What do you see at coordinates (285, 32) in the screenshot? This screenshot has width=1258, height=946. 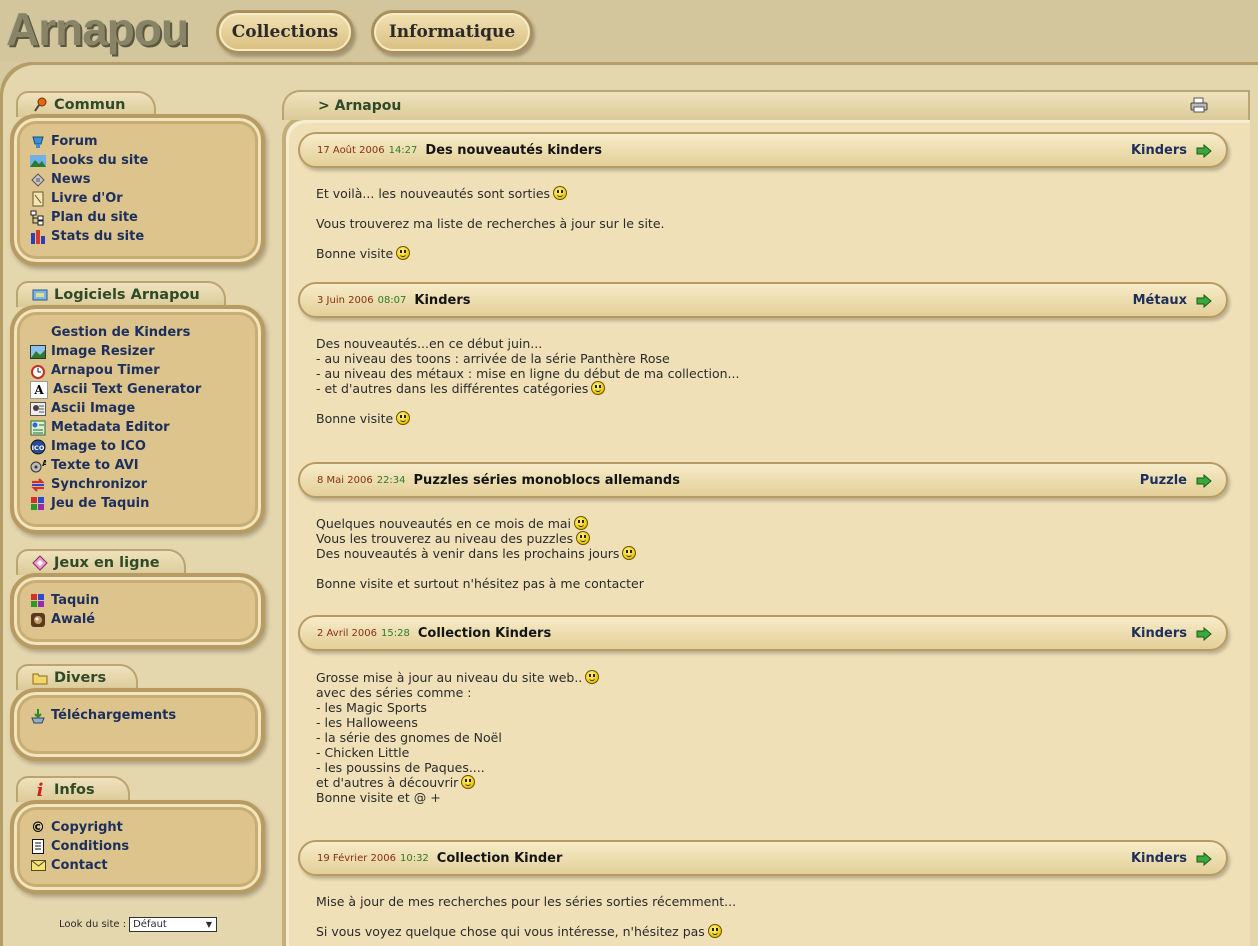 I see `nav-collections-button: Collections` at bounding box center [285, 32].